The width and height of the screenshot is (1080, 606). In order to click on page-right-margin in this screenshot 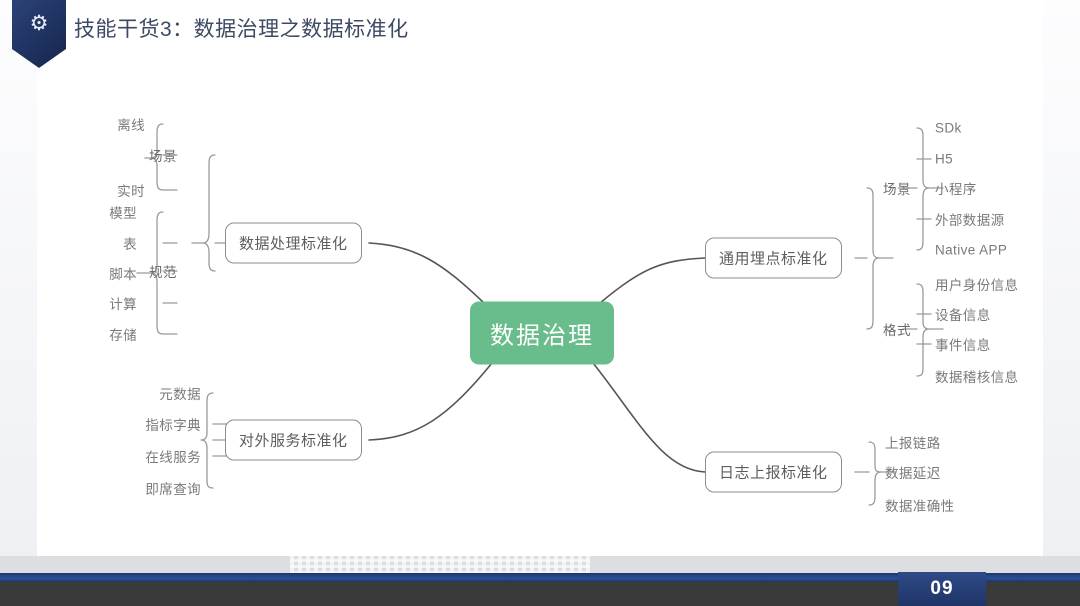, I will do `click(1061, 285)`.